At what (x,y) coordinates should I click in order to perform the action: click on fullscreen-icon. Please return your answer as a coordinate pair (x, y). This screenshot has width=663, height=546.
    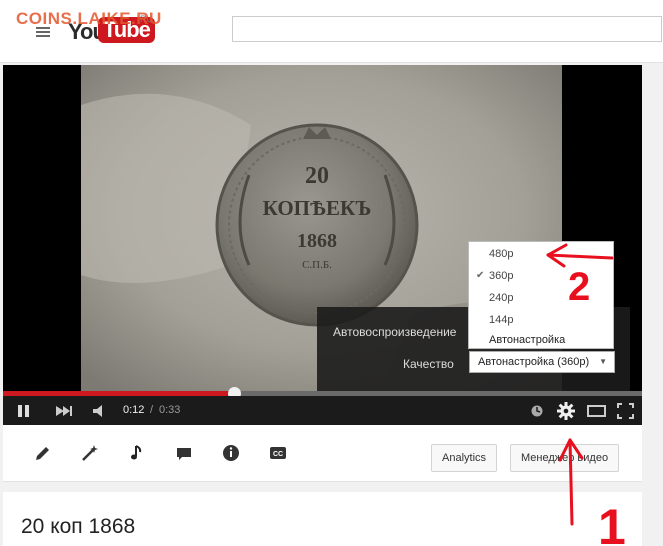
    Looking at the image, I should click on (625, 411).